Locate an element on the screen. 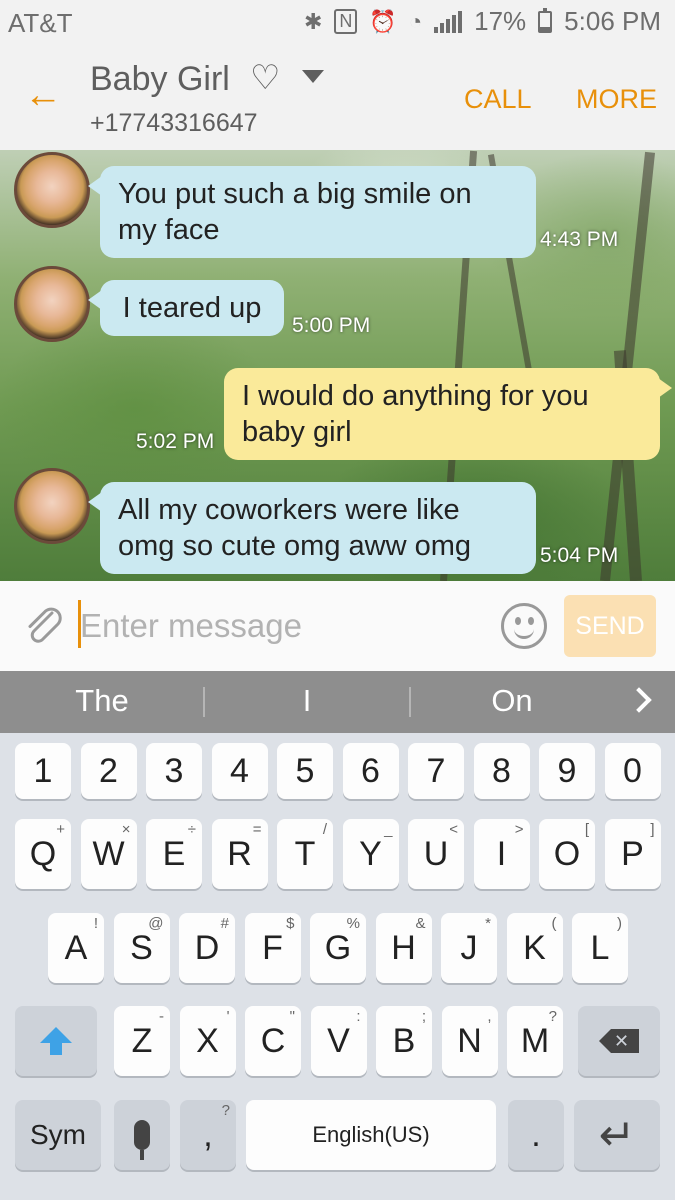  key-i: I > is located at coordinates (501, 854).